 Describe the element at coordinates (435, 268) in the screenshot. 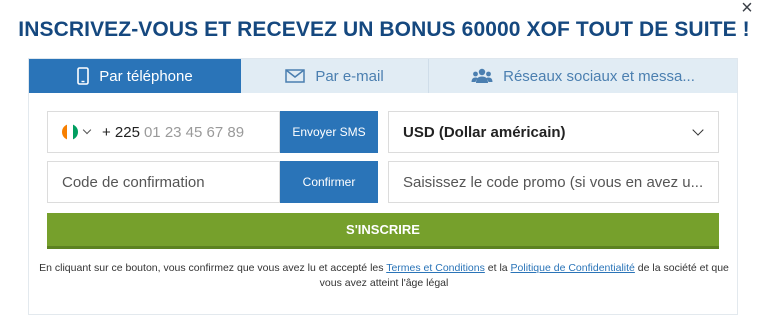

I see `terms-link: Termes et Conditions` at that location.